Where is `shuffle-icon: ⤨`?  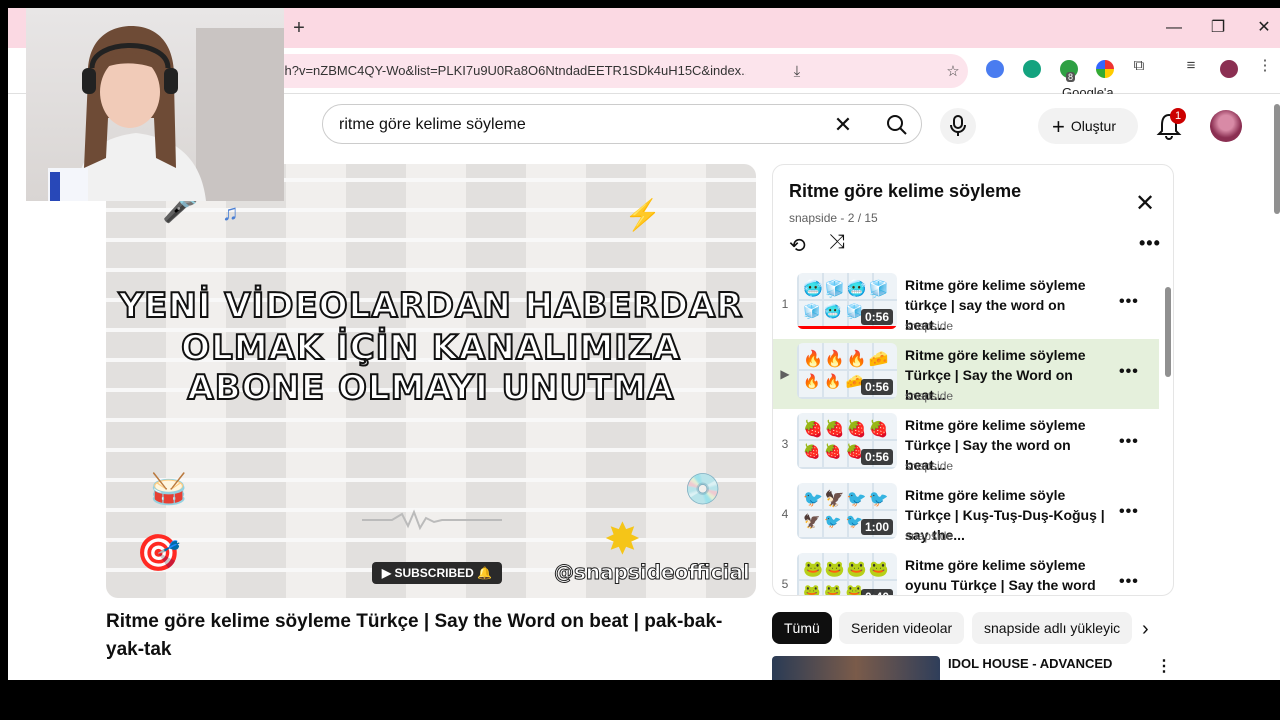
shuffle-icon: ⤨ is located at coordinates (837, 242).